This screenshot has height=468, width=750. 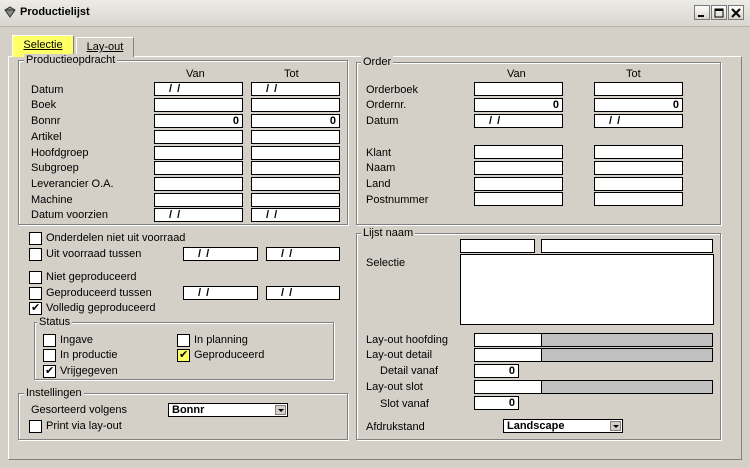 What do you see at coordinates (35, 426) in the screenshot?
I see `print-layout-checkbox` at bounding box center [35, 426].